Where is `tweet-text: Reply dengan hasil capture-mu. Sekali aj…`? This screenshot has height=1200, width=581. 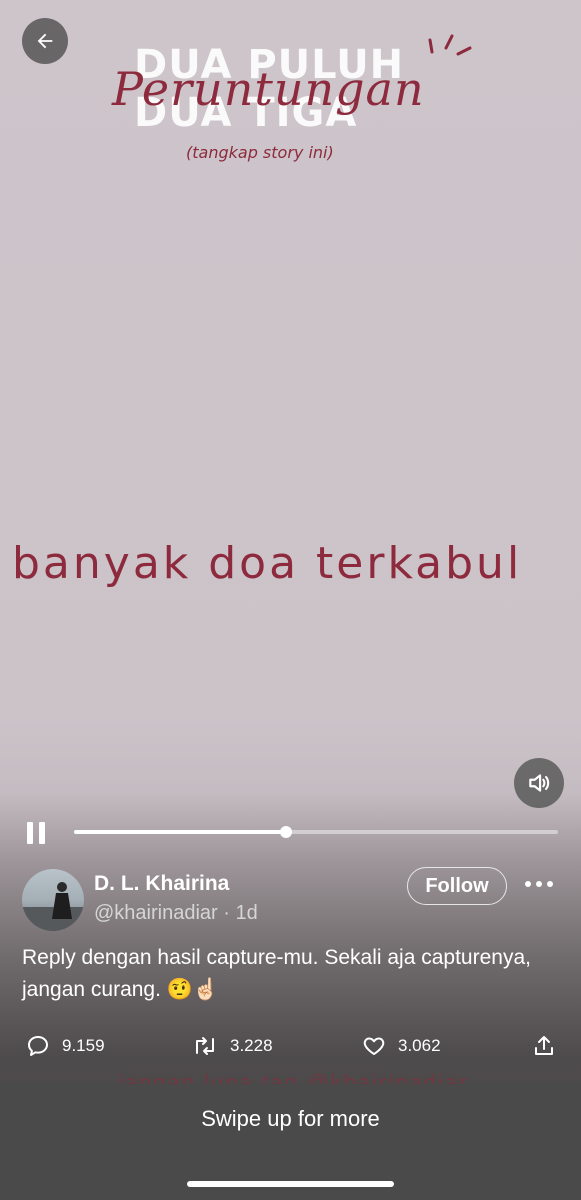 tweet-text: Reply dengan hasil capture-mu. Sekali aj… is located at coordinates (276, 973).